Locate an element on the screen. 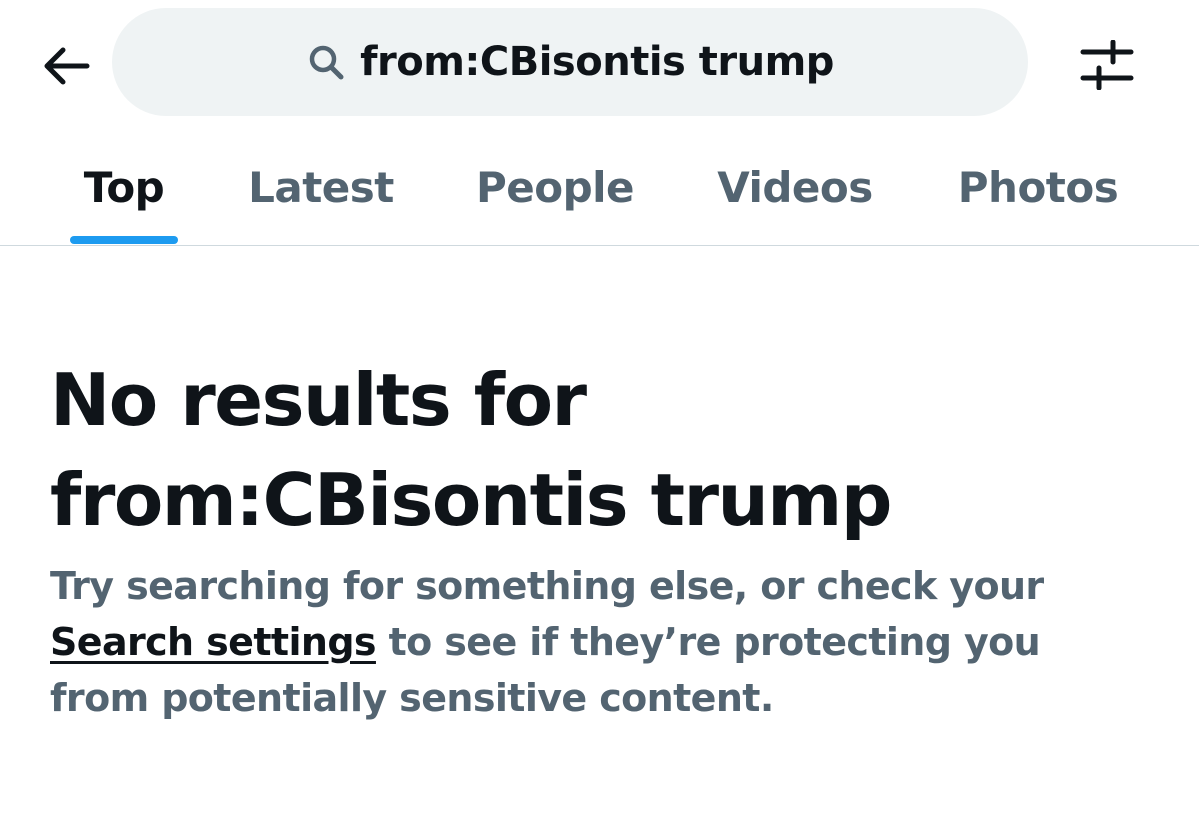 The width and height of the screenshot is (1199, 820). empty-desc-line-2-rest: to see if they’re protecting you is located at coordinates (708, 642).